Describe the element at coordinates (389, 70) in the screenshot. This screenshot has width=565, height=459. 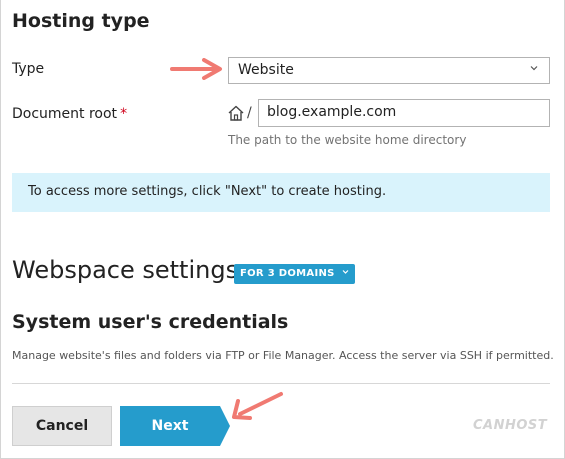
I see `hosting-type-select: Website` at that location.